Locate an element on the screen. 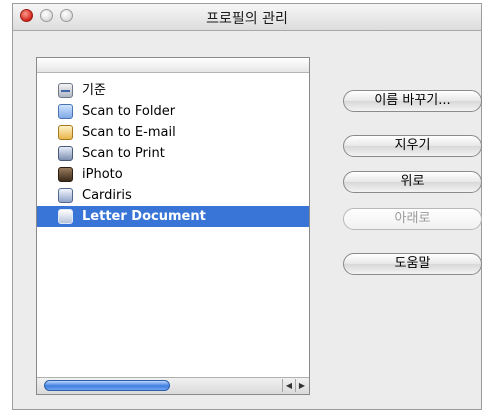 The image size is (483, 412). list-item: Cardiris is located at coordinates (173, 195).